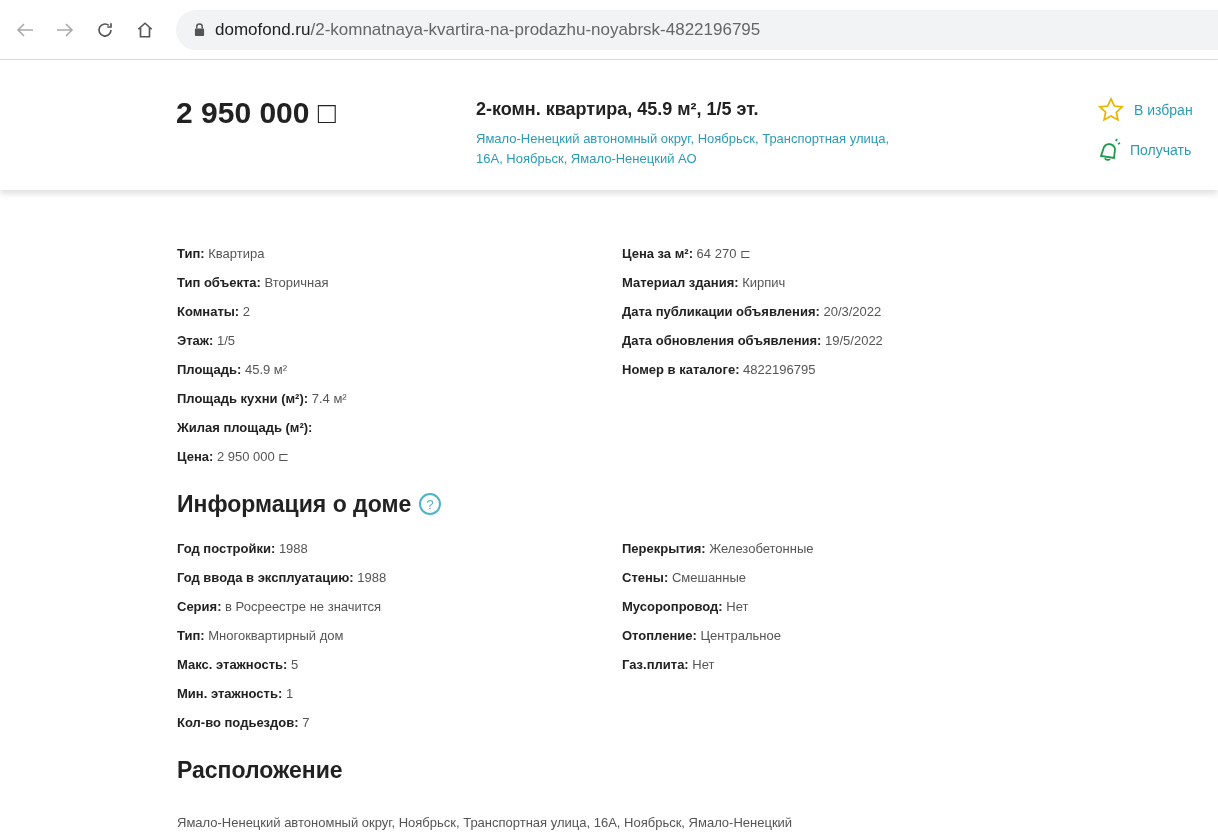  I want to click on detail-row-text: Тип: Квартира, so click(221, 253).